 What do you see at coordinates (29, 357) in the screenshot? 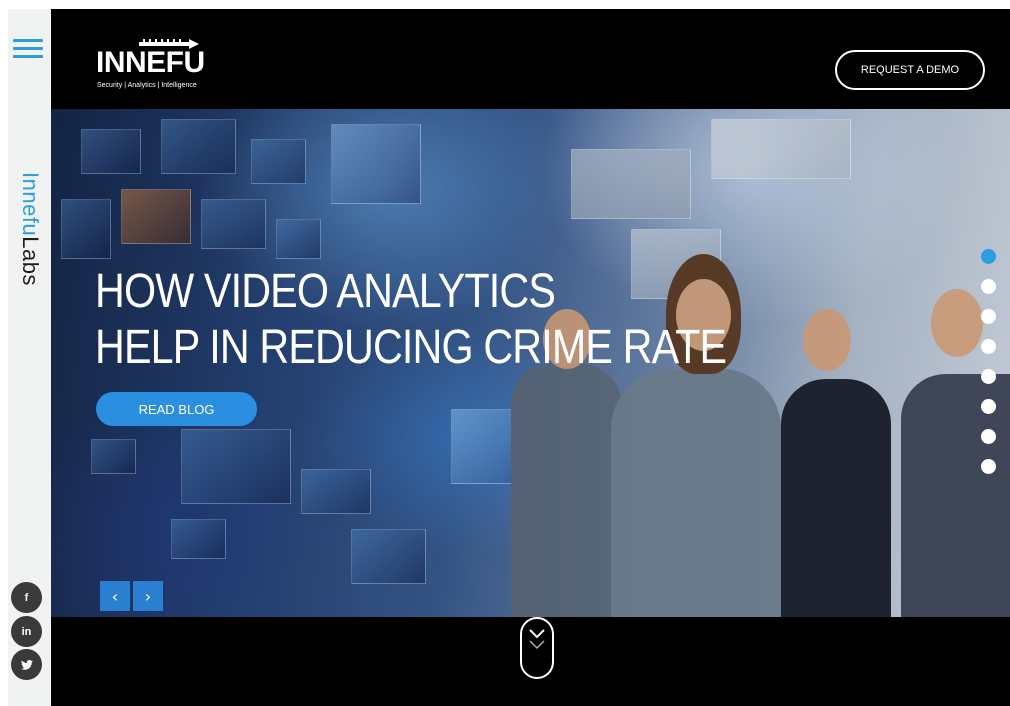
I see `left-sidebar: InnefuLabs f in t` at bounding box center [29, 357].